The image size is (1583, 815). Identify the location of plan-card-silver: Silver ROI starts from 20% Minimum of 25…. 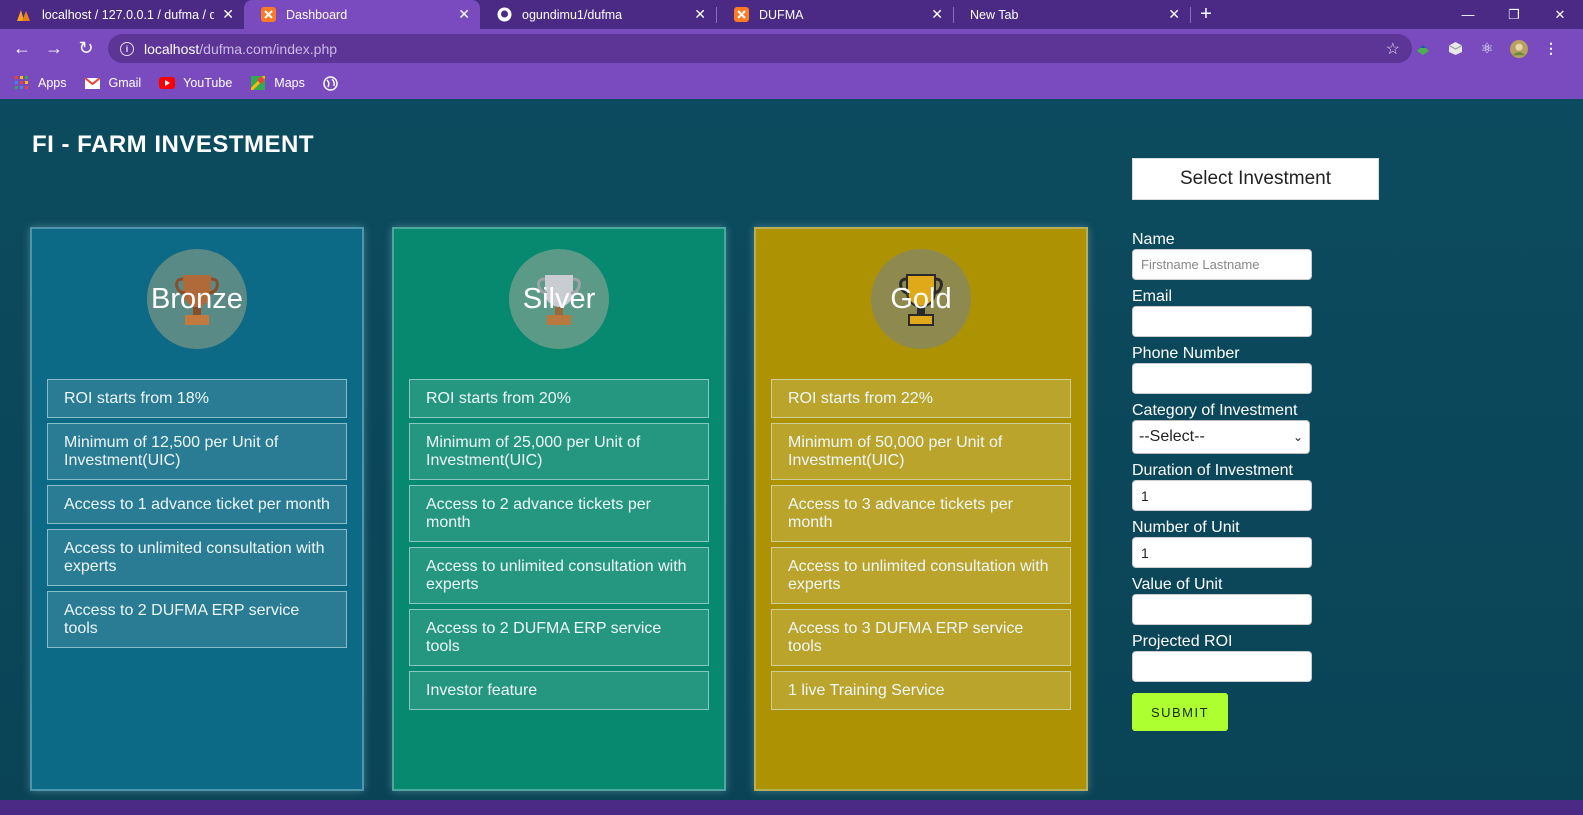
(559, 509).